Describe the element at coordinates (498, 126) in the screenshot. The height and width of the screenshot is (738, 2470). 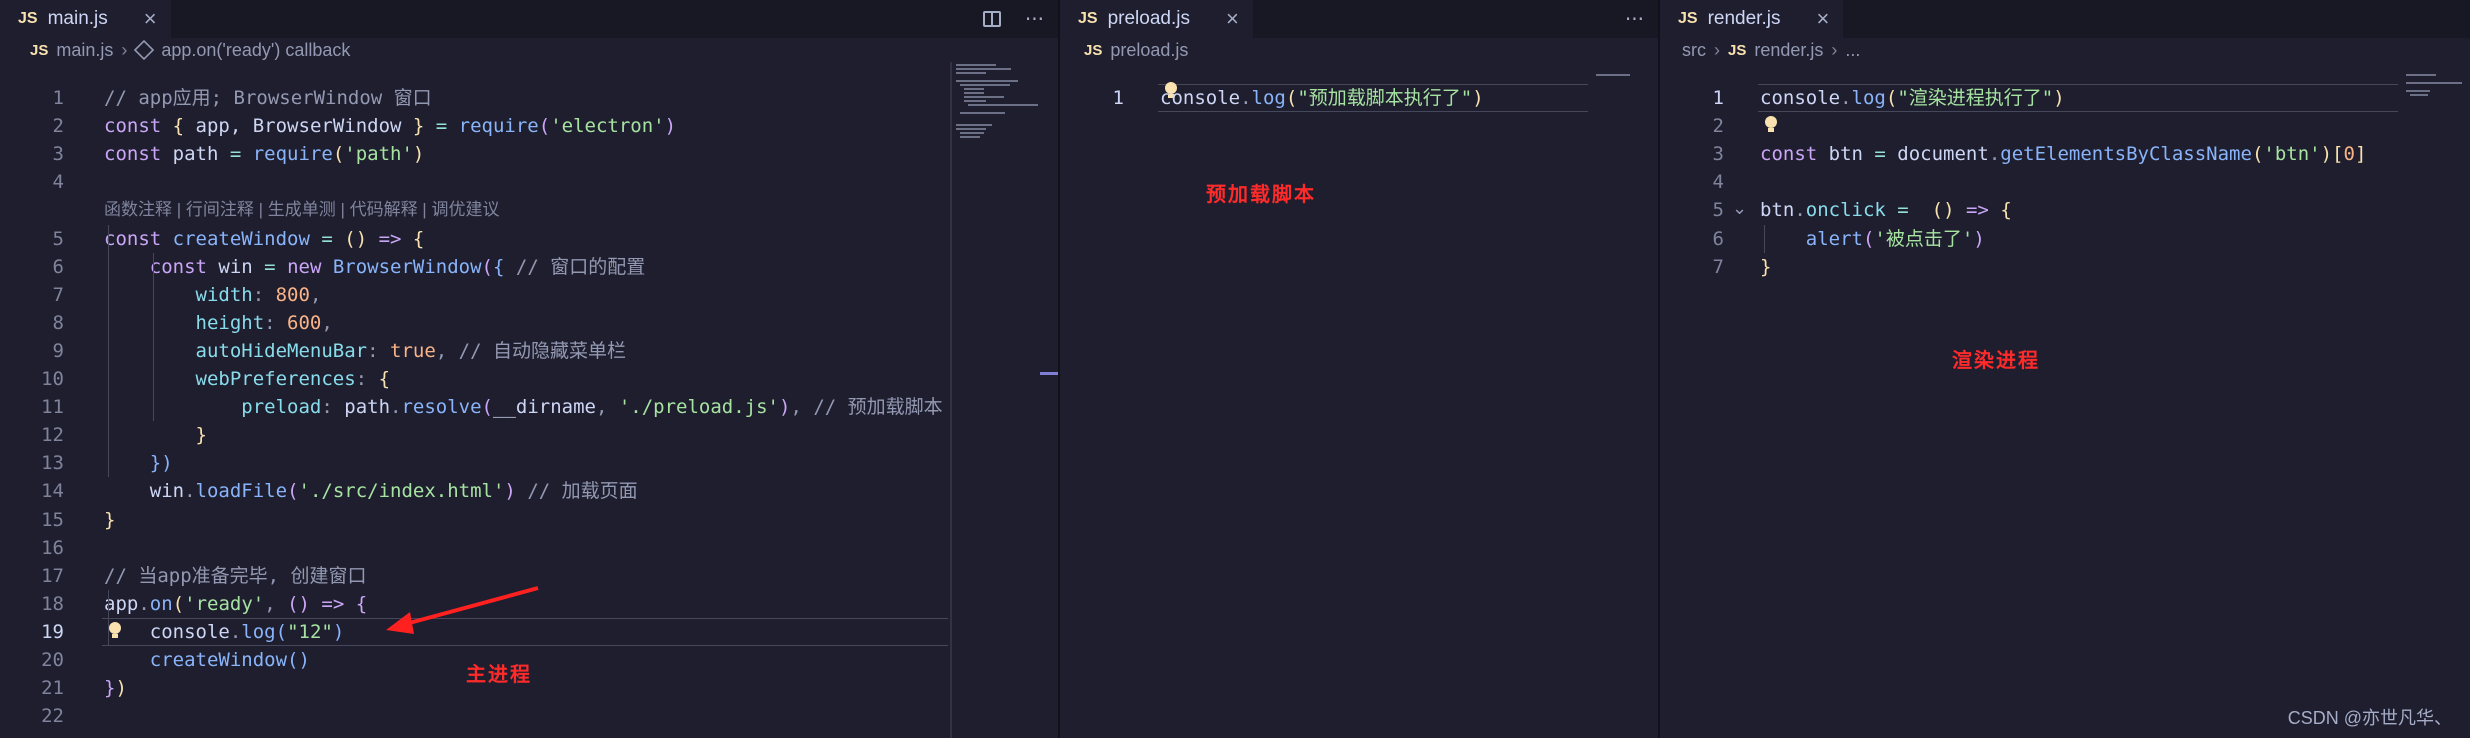
I see `code-token: require` at that location.